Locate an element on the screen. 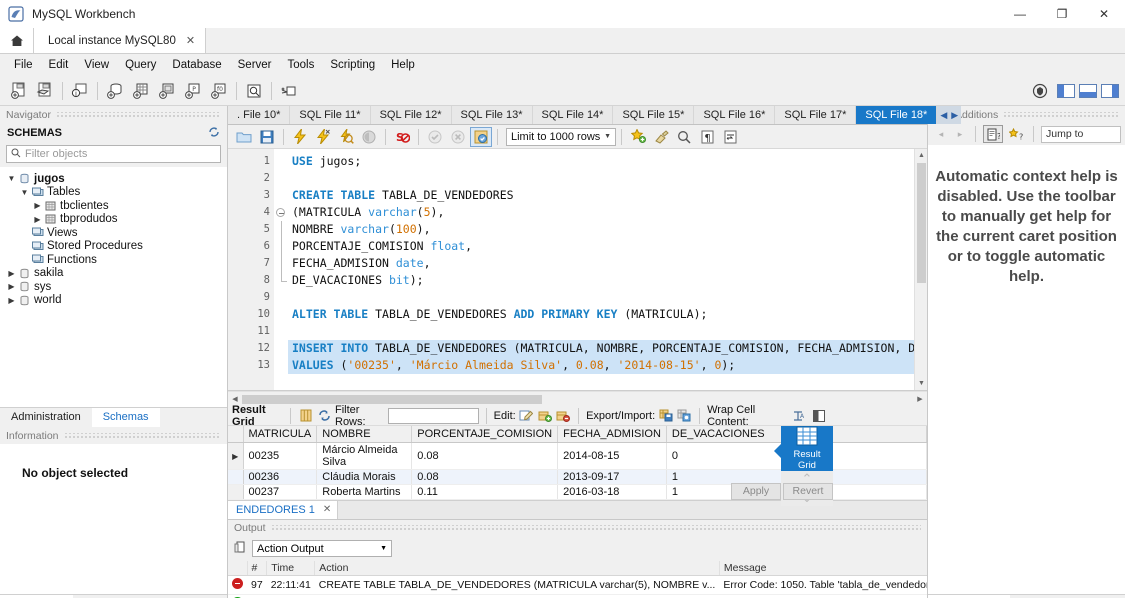  tree-node-stored-procedures: Stored Procedures is located at coordinates (113, 247).